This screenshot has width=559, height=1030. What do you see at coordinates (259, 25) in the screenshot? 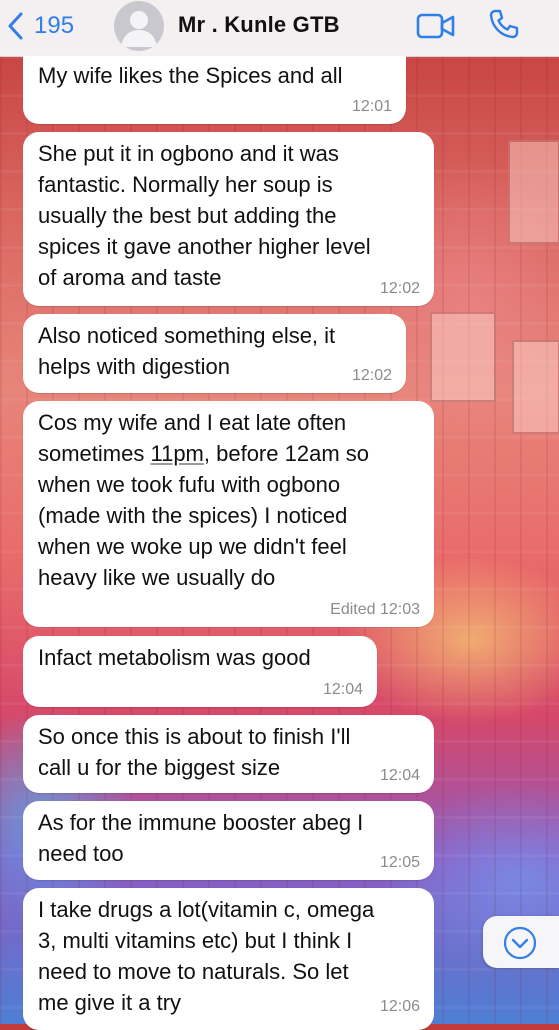
I see `contact-name: Mr . Kunle GTB` at bounding box center [259, 25].